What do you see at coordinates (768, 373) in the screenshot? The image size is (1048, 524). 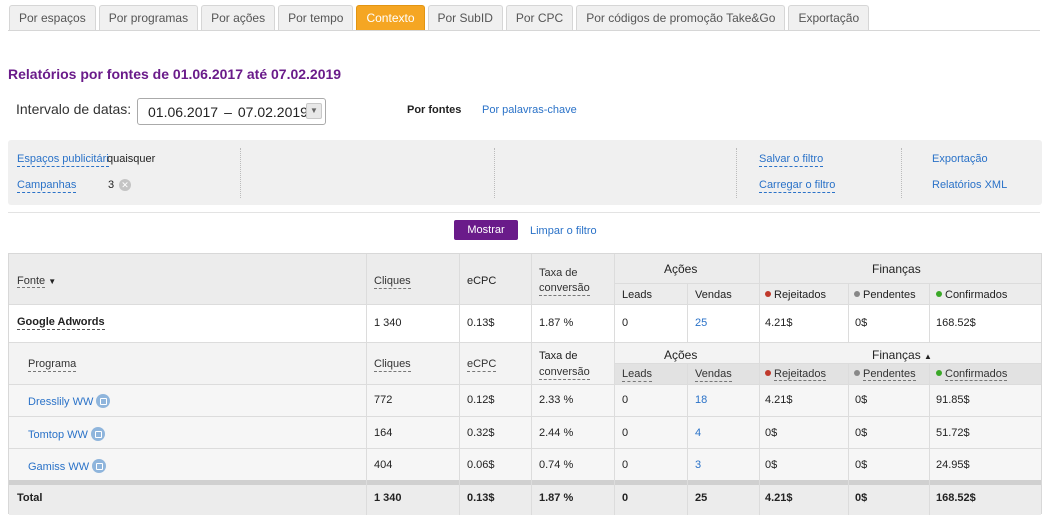 I see `rejected-dot-icon` at bounding box center [768, 373].